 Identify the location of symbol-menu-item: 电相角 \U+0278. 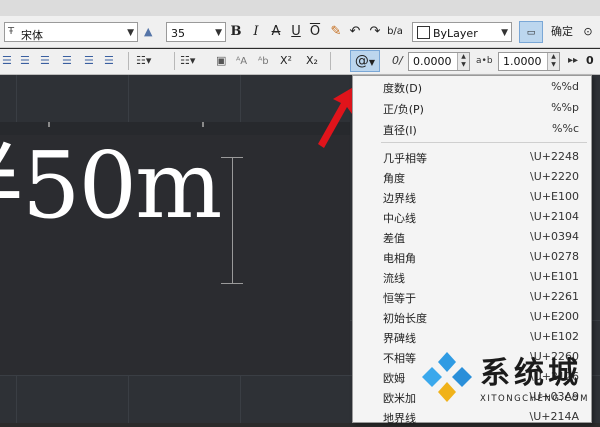
(472, 256).